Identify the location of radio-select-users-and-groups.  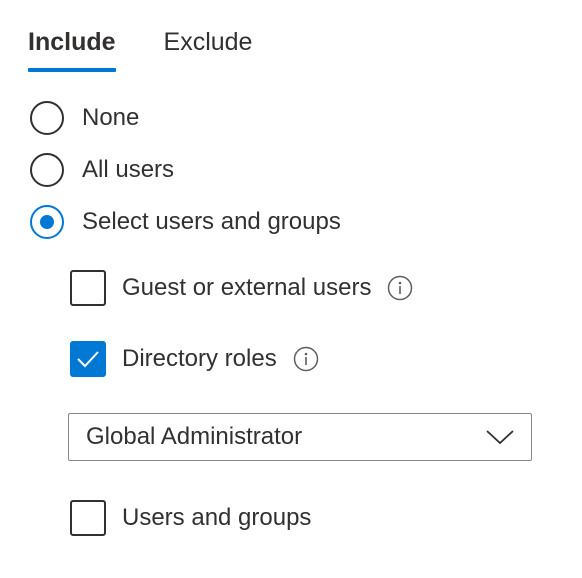
(47, 222).